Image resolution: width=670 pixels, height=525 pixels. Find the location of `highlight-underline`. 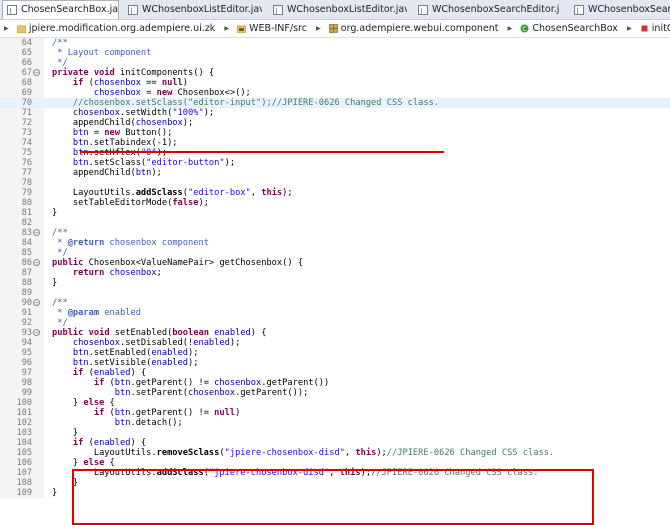

highlight-underline is located at coordinates (262, 152).